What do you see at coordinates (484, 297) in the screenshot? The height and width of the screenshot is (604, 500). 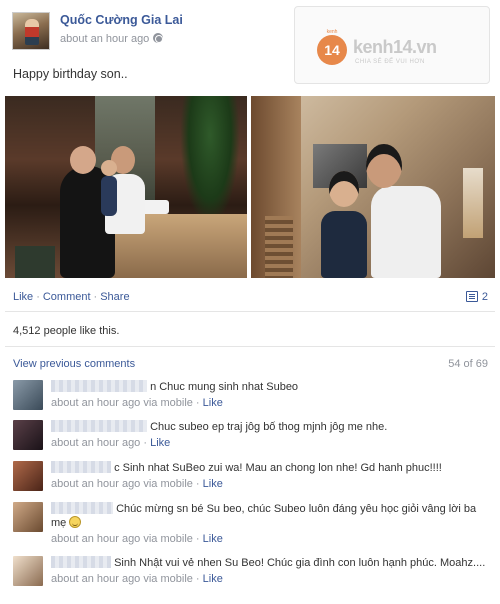 I see `comment-count-value: 2` at bounding box center [484, 297].